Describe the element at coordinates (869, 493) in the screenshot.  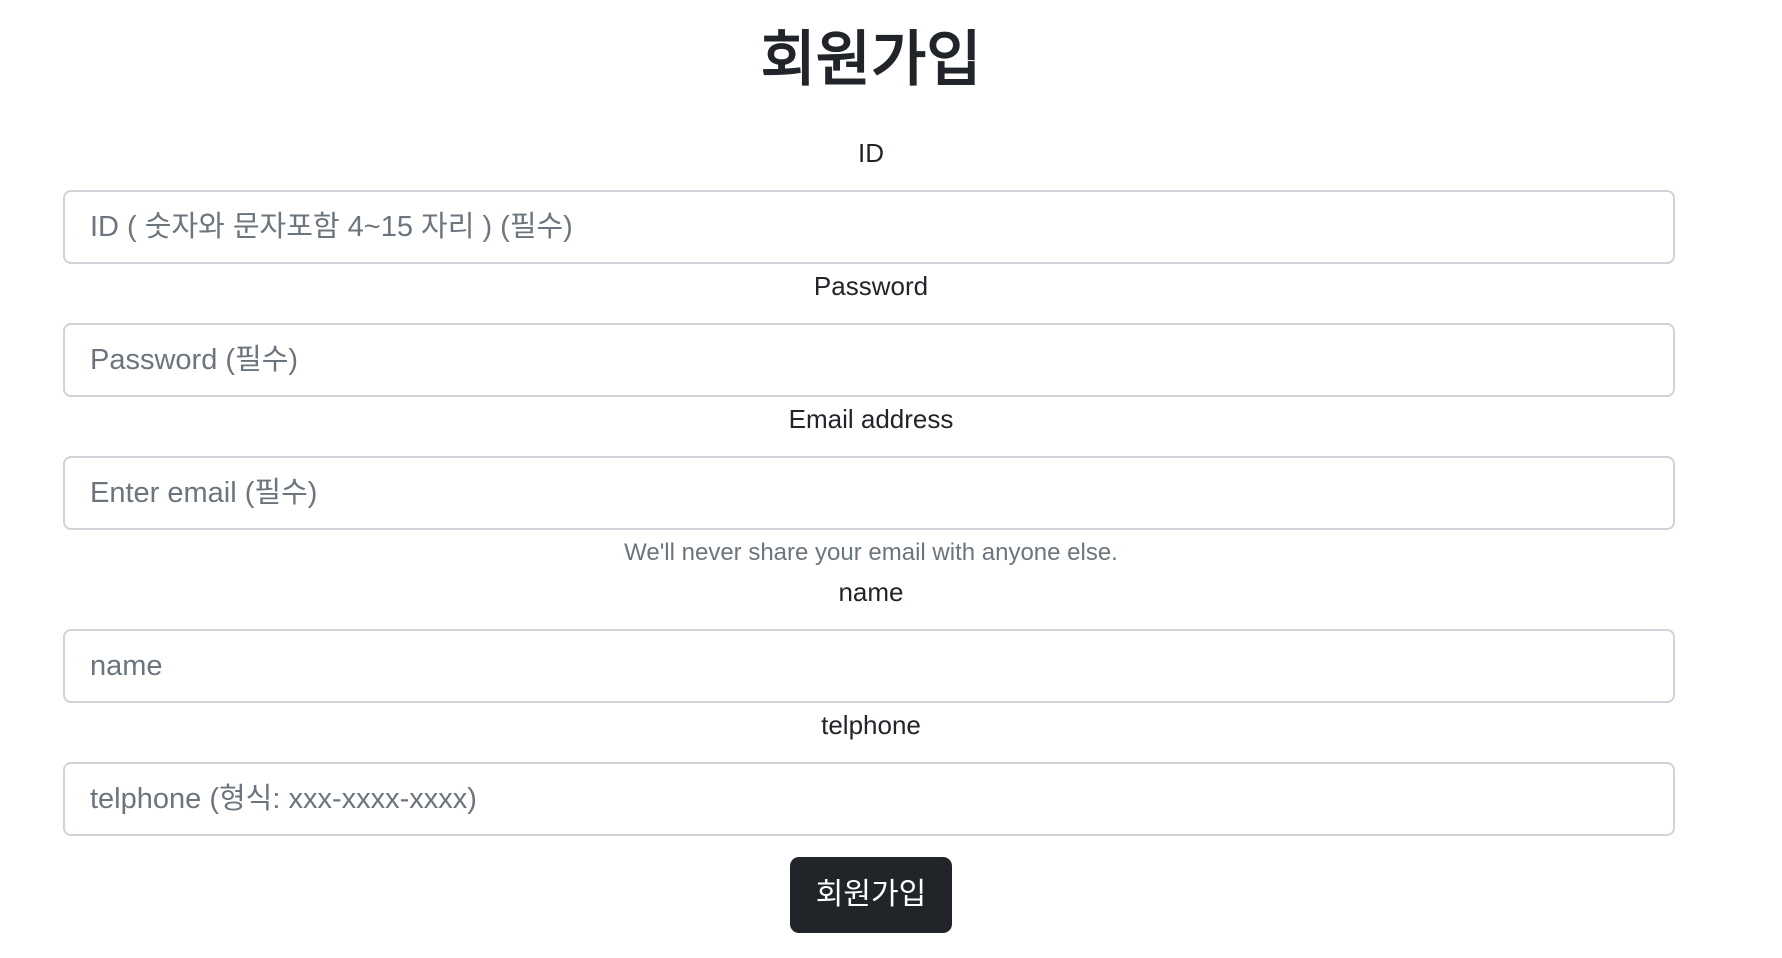
I see `email-input` at that location.